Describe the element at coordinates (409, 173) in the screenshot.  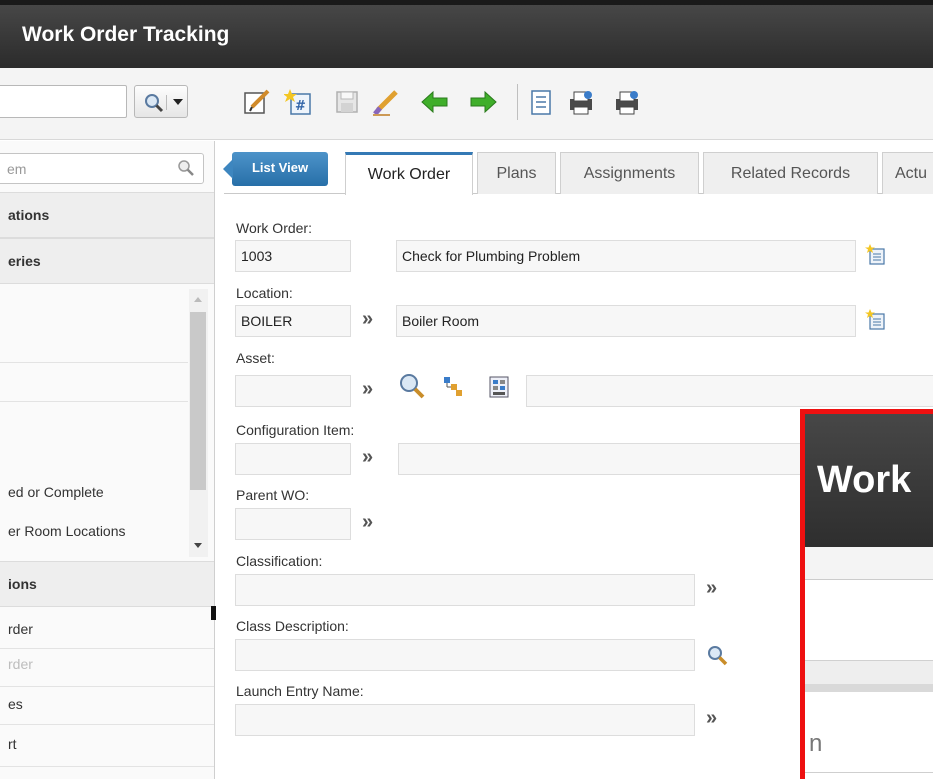
I see `tab-work-order: Work Order` at that location.